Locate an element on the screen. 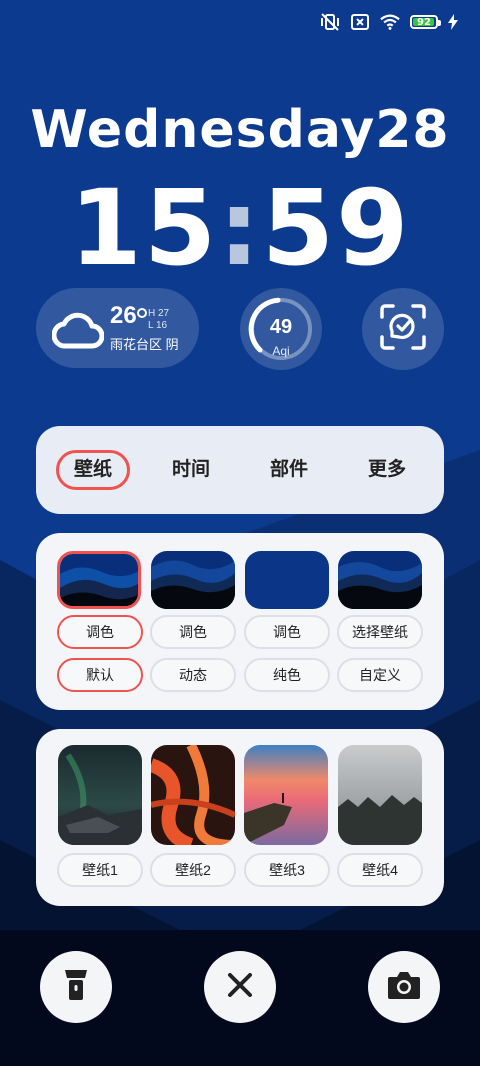 The height and width of the screenshot is (1066, 480). battery-level: 92 is located at coordinates (424, 22).